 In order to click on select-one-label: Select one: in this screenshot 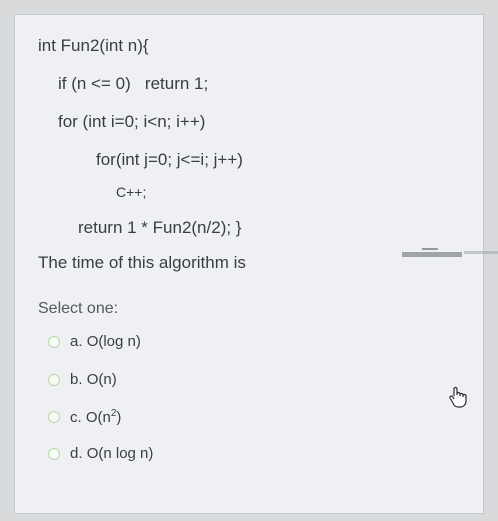, I will do `click(78, 308)`.